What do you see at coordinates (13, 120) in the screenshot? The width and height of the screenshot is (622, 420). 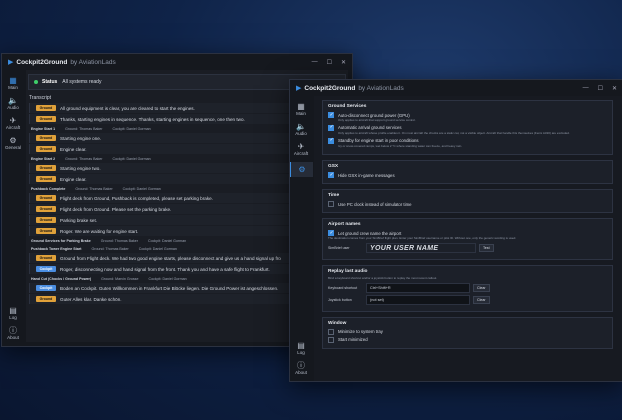 I see `plane-icon: ✈` at bounding box center [13, 120].